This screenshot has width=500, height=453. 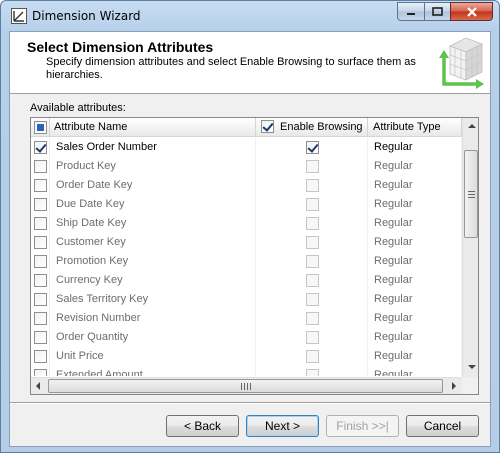 I want to click on table-row: Due Date Key Regular, so click(x=246, y=204).